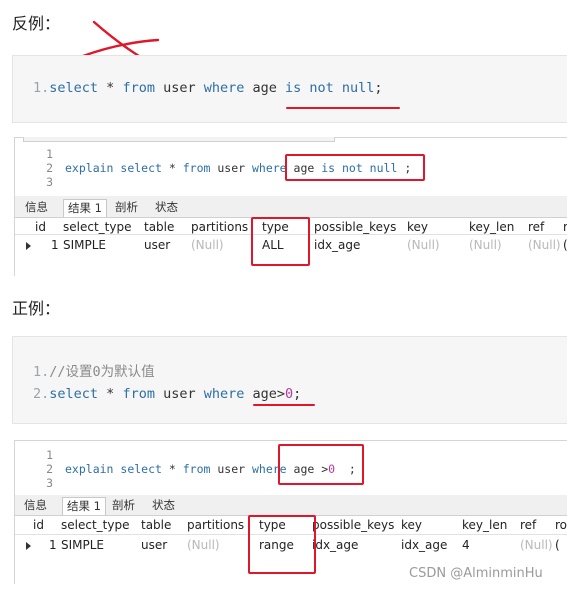  What do you see at coordinates (269, 168) in the screenshot?
I see `query-token: where` at bounding box center [269, 168].